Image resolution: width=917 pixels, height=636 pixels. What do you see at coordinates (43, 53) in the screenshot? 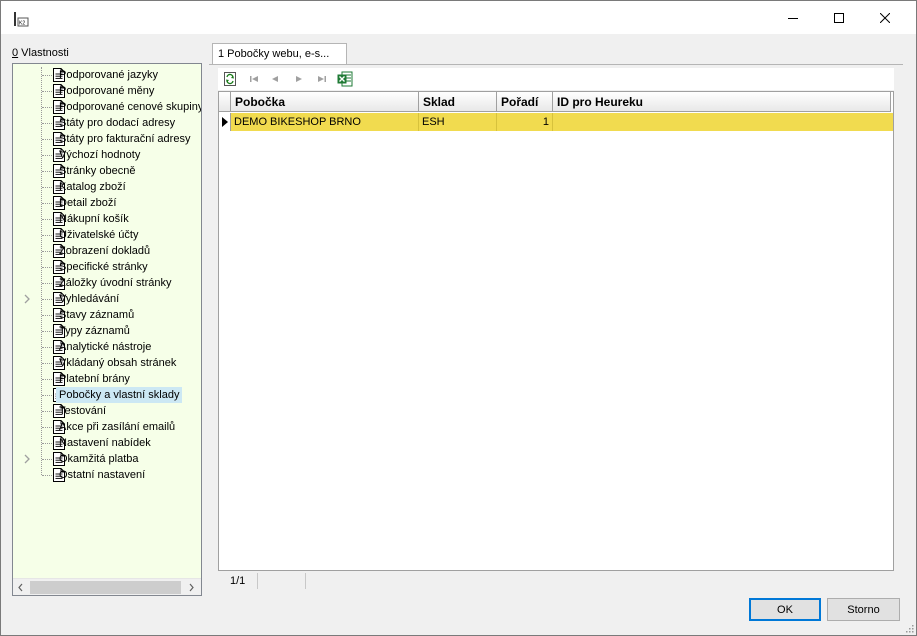
I see `properties-label-text: Vlastnosti` at bounding box center [43, 53].